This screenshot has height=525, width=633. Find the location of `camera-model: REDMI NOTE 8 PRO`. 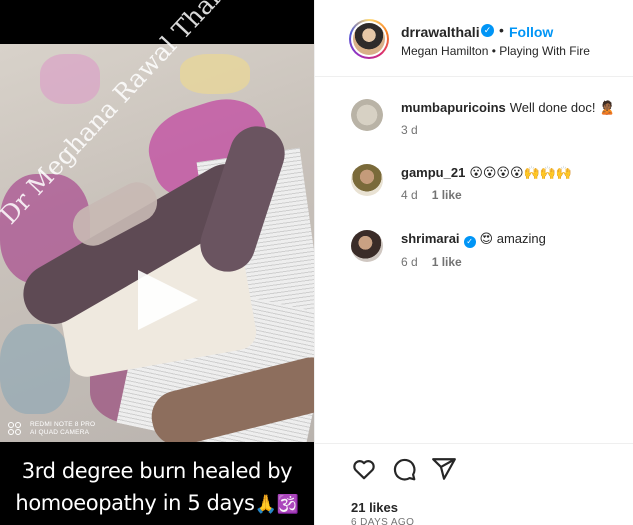

camera-model: REDMI NOTE 8 PRO is located at coordinates (63, 424).